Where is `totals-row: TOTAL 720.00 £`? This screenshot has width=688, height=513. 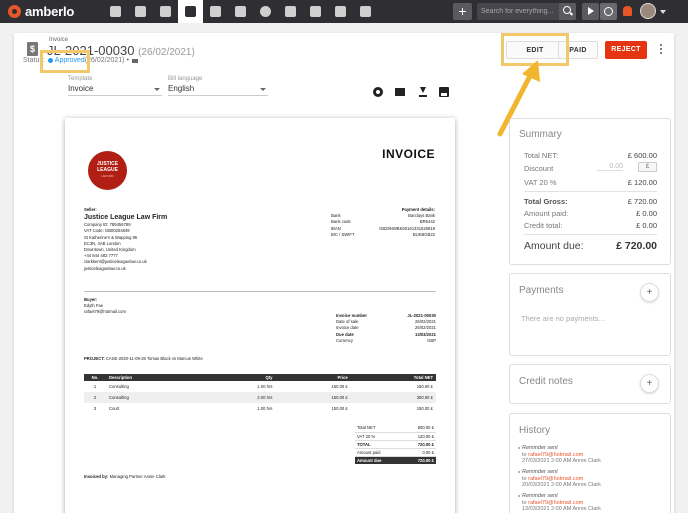 totals-row: TOTAL 720.00 £ is located at coordinates (395, 444).